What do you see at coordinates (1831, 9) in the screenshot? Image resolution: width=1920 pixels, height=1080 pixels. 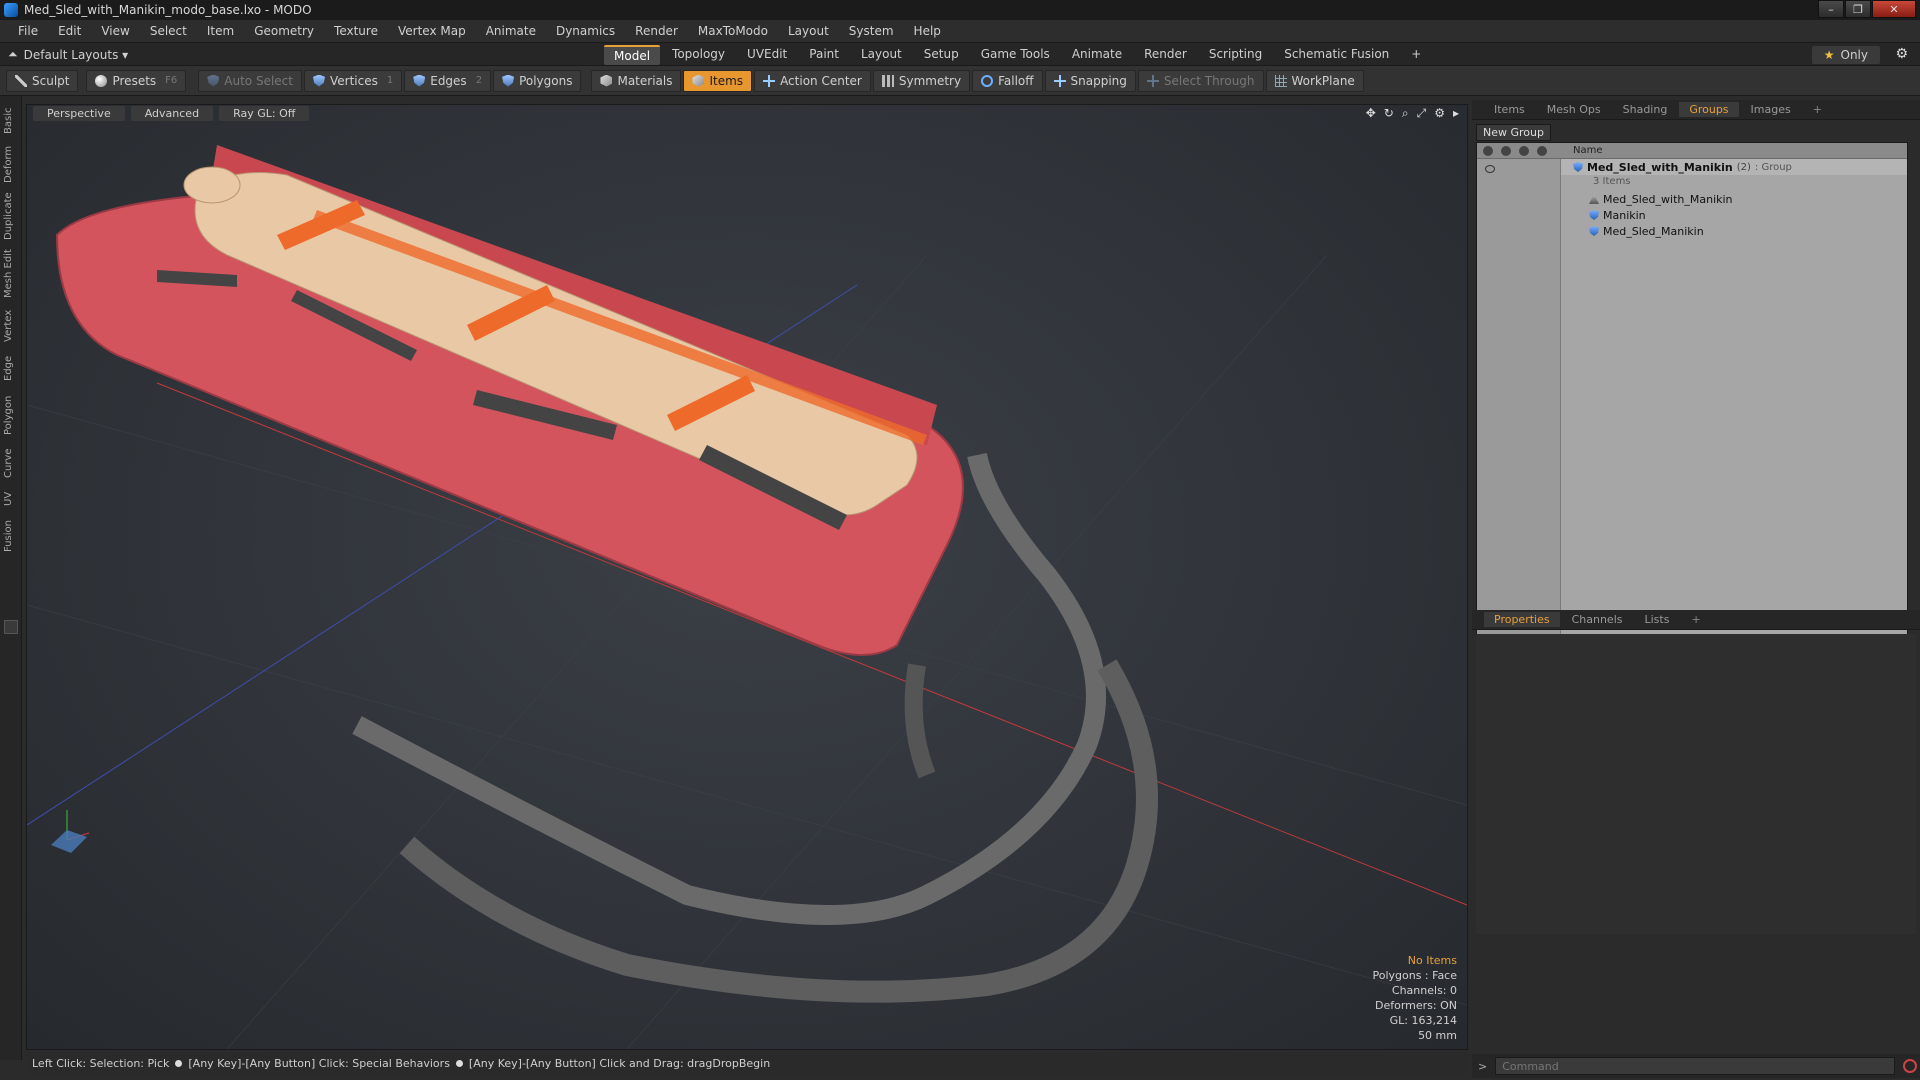 I see `minimize-button: –` at bounding box center [1831, 9].